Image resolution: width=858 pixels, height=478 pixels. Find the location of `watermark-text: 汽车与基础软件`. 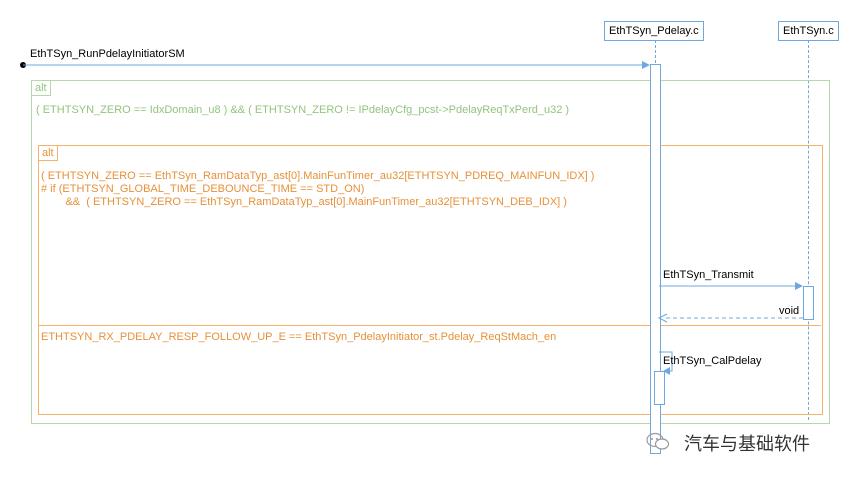

watermark-text: 汽车与基础软件 is located at coordinates (747, 444).